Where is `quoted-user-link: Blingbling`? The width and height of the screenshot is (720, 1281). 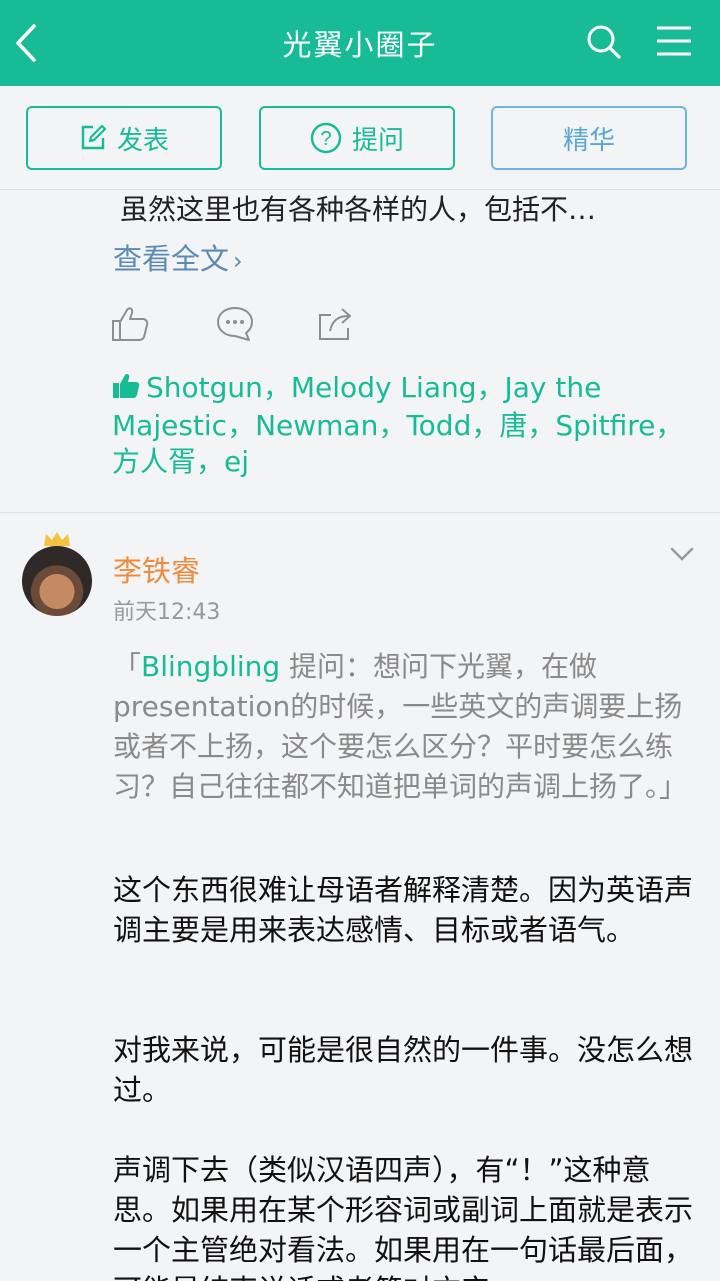 quoted-user-link: Blingbling is located at coordinates (210, 666).